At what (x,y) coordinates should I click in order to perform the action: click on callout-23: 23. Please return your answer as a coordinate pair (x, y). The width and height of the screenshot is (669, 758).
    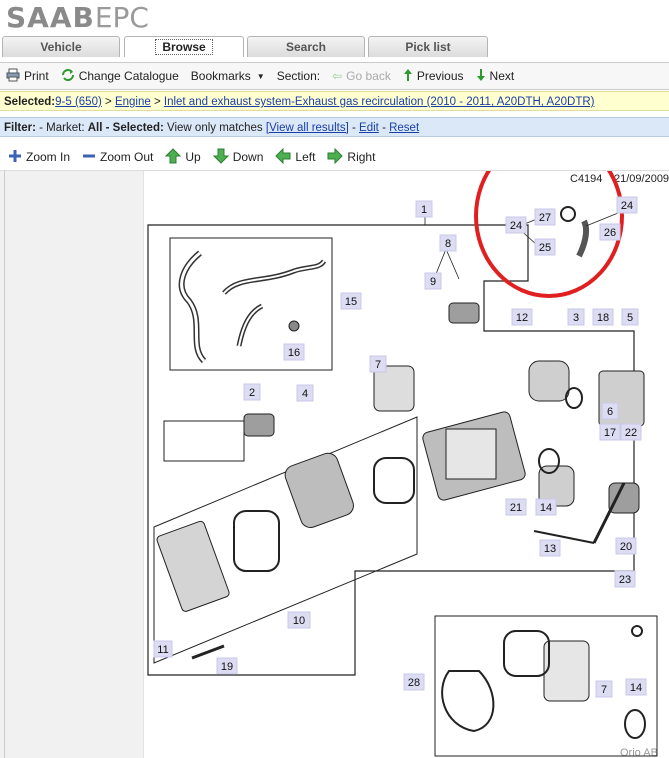
    Looking at the image, I should click on (625, 579).